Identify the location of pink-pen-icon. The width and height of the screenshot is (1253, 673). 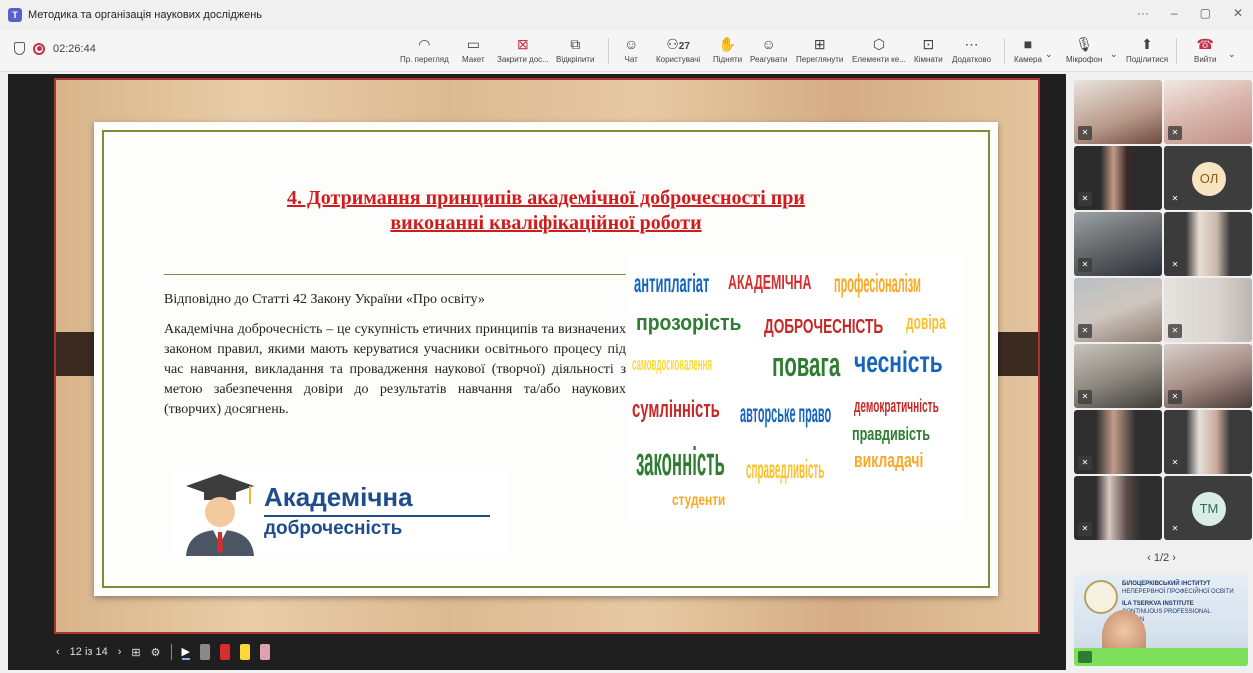
(264, 652).